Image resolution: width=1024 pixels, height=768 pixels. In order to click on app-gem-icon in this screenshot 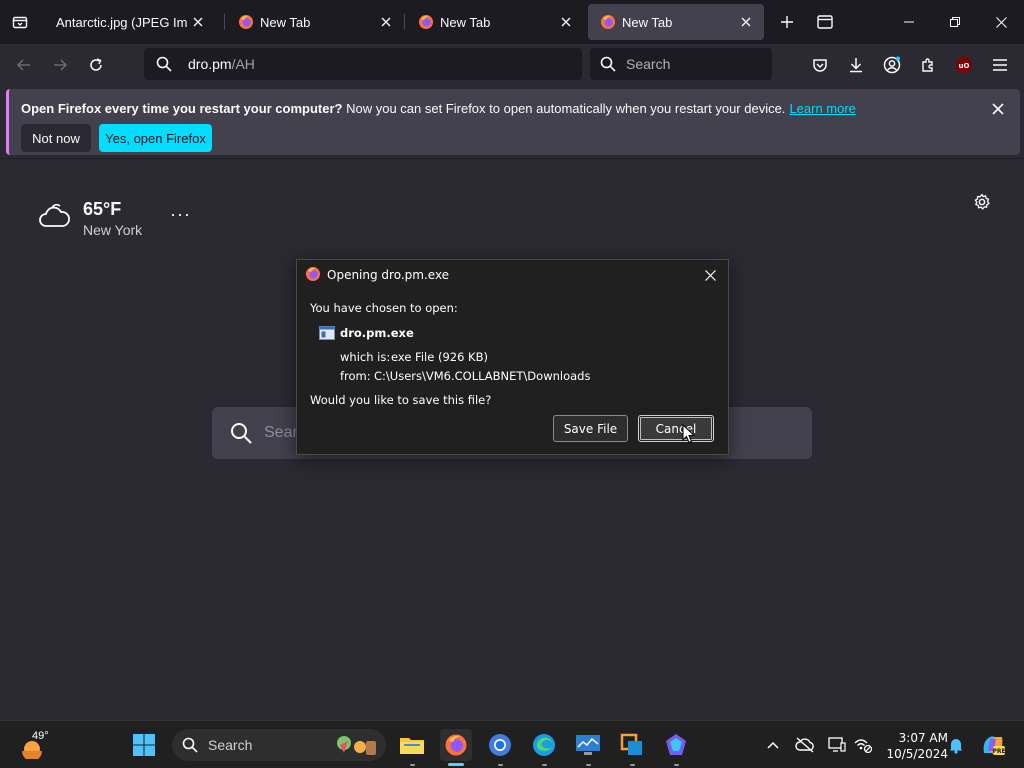, I will do `click(676, 744)`.